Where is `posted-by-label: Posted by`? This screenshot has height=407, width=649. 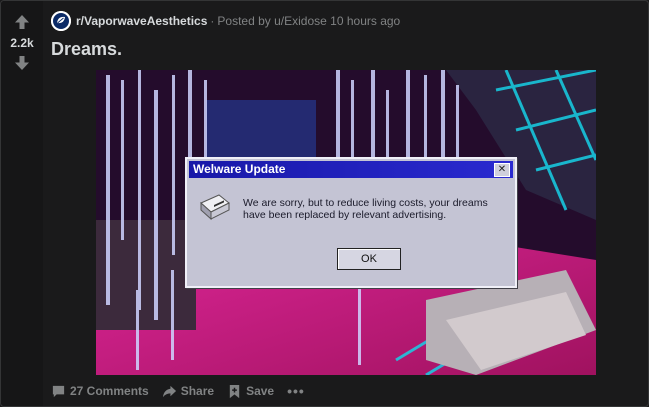
posted-by-label: Posted by is located at coordinates (244, 21).